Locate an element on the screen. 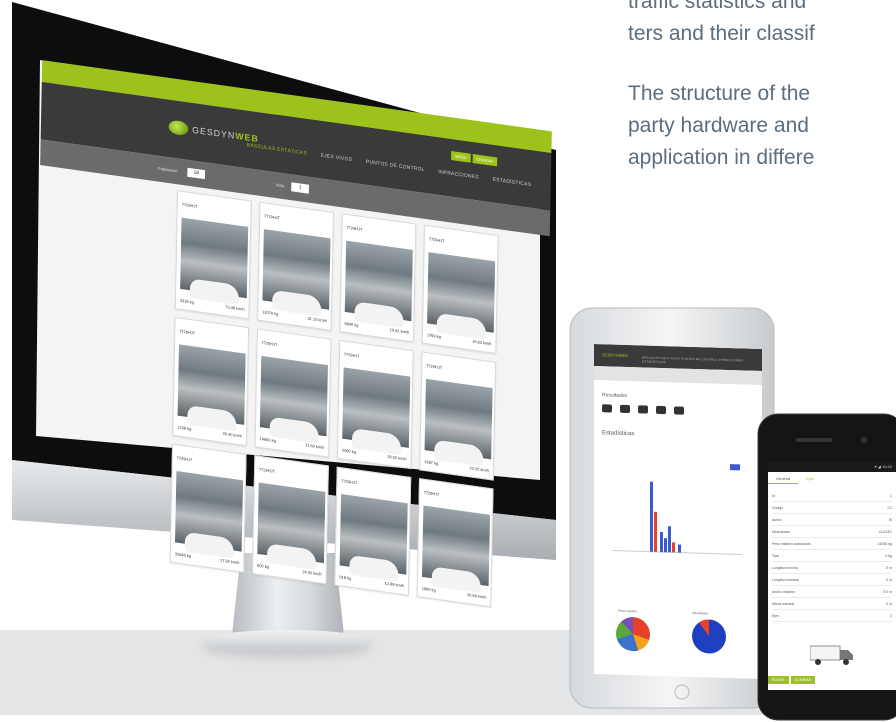 This screenshot has width=896, height=722. record-card: 7729HJT 6840 kg 15.81 km/h is located at coordinates (378, 278).